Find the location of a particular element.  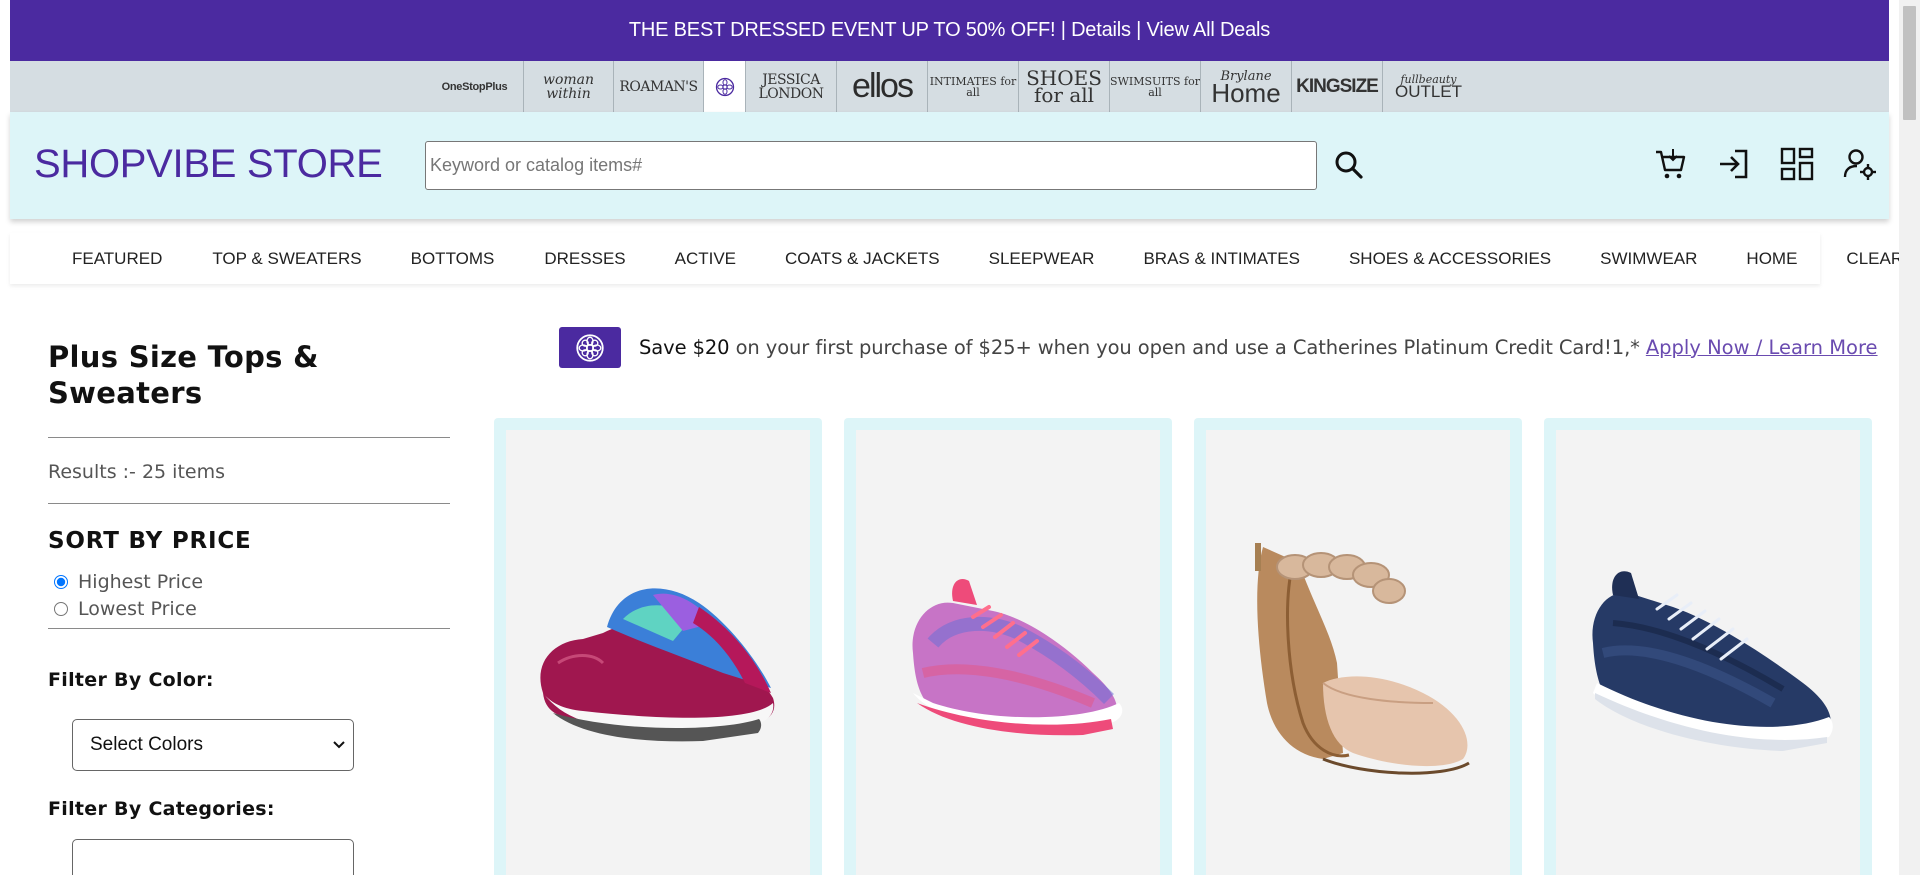

nav-coats-jackets: COATS & JACKETS is located at coordinates (862, 259).